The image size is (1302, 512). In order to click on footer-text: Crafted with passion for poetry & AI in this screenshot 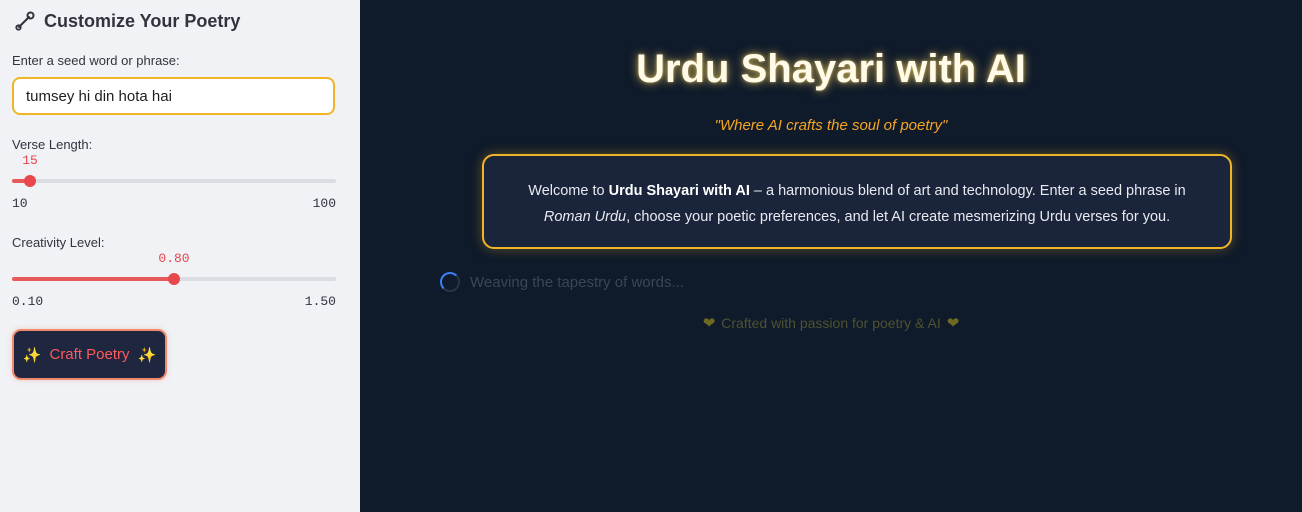, I will do `click(831, 323)`.